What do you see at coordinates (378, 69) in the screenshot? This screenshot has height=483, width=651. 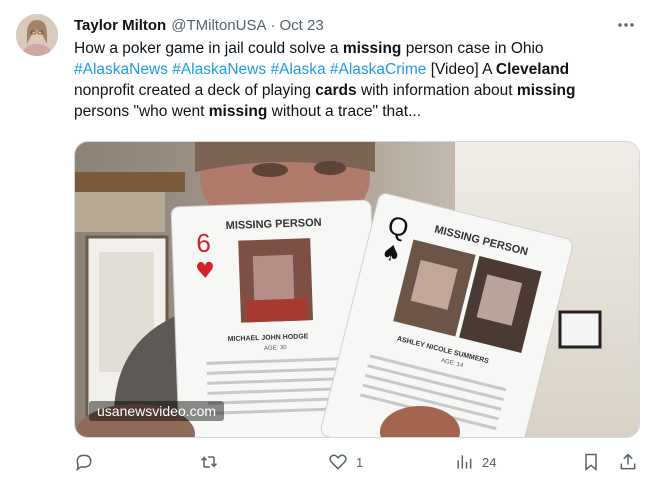 I see `hashtag-link: #AlaskaCrime` at bounding box center [378, 69].